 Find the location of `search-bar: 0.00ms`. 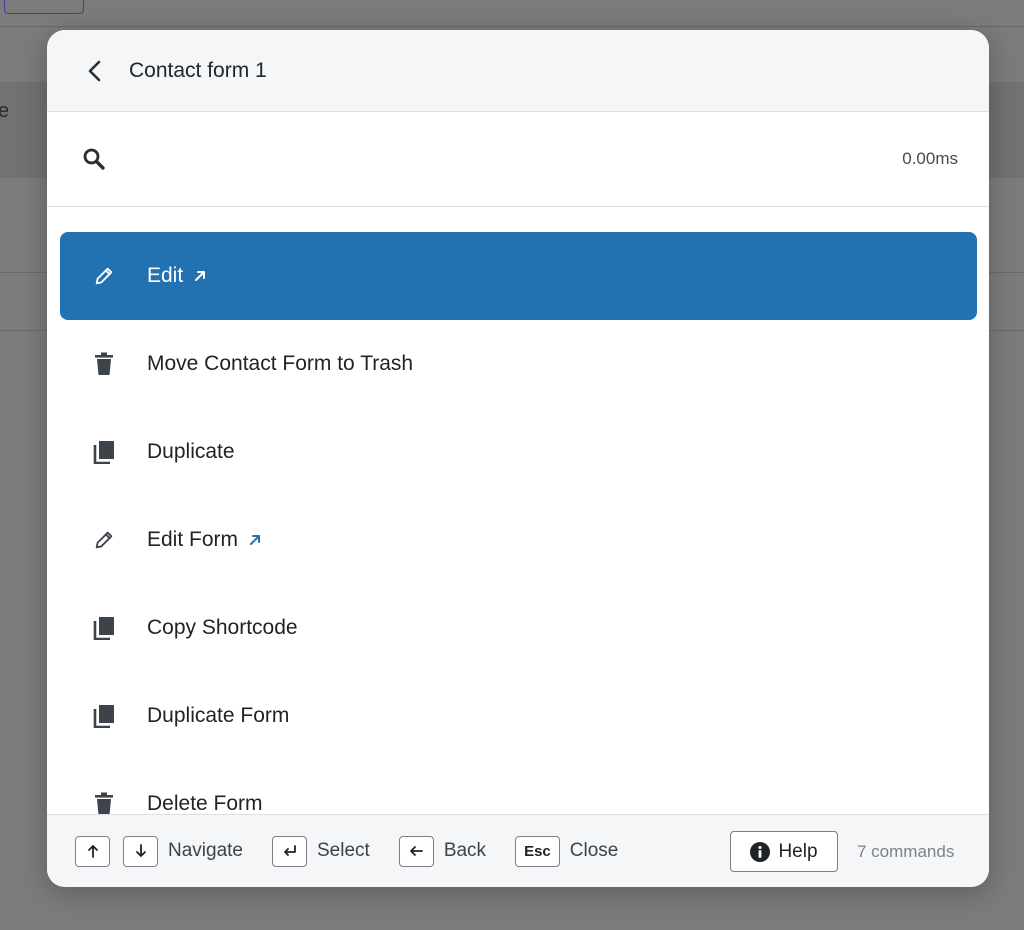

search-bar: 0.00ms is located at coordinates (518, 159).